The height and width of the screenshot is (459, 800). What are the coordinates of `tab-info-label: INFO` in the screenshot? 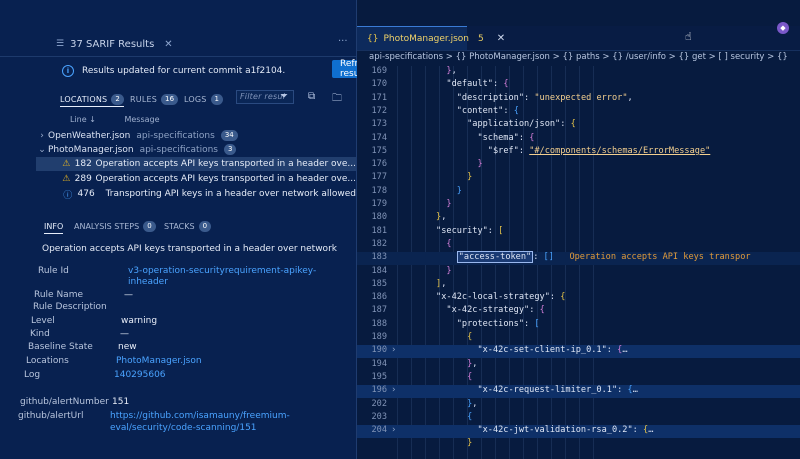 It's located at (54, 226).